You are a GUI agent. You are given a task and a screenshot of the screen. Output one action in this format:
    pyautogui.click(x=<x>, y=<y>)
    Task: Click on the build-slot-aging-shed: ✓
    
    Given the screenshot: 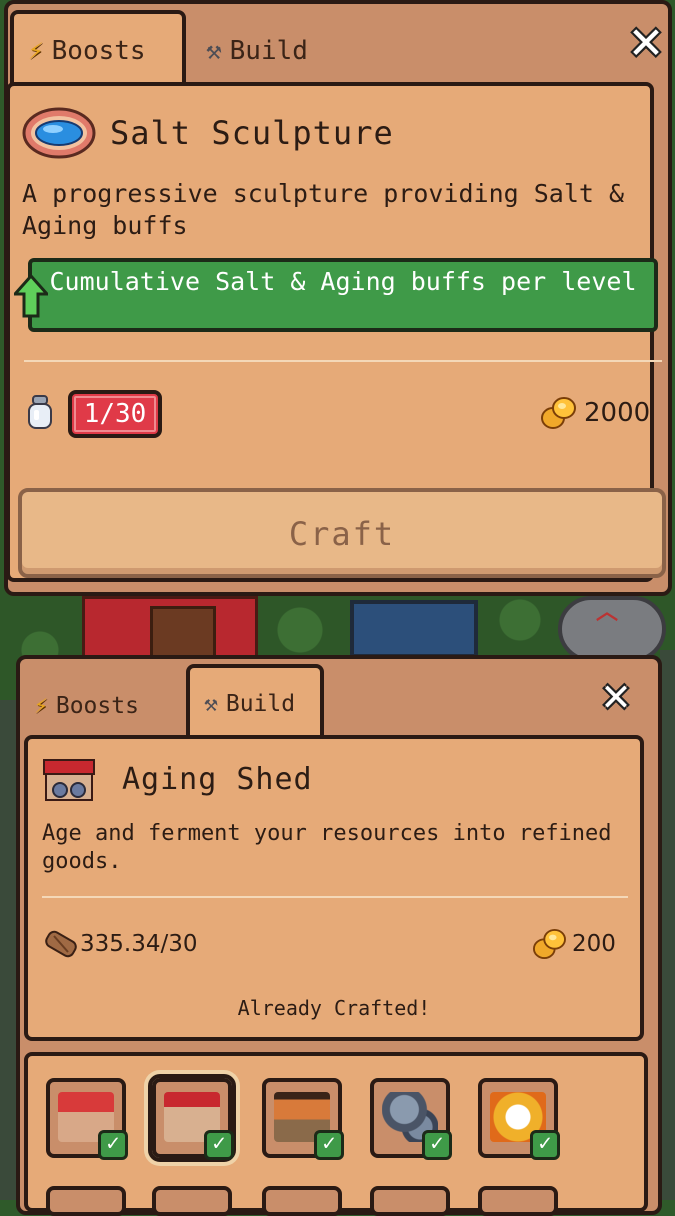 What is the action you would take?
    pyautogui.click(x=192, y=1118)
    